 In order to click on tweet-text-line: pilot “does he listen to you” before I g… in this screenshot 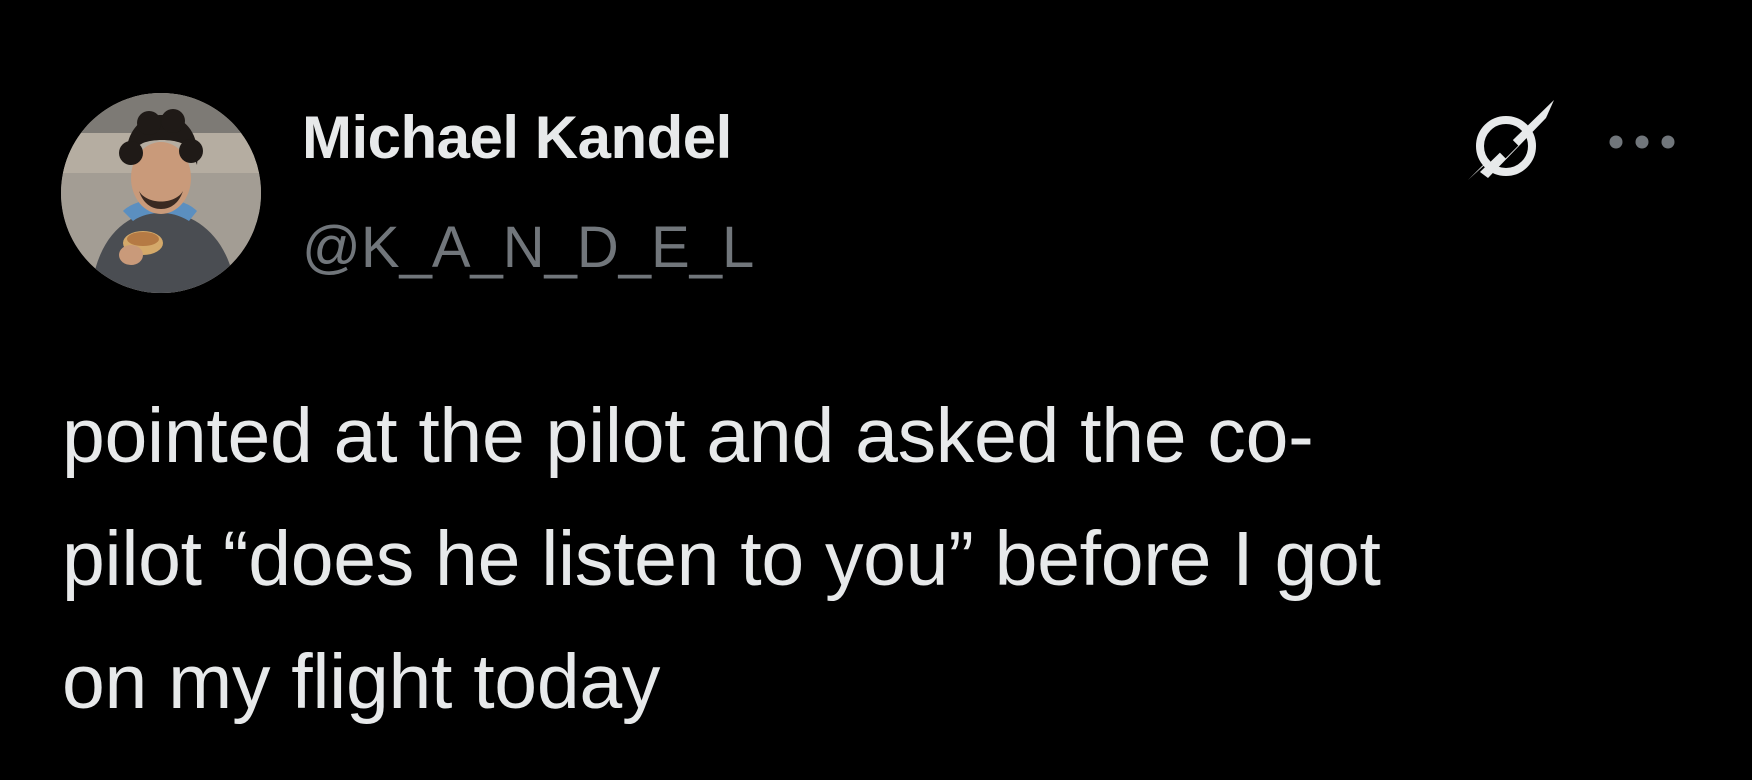, I will do `click(721, 559)`.